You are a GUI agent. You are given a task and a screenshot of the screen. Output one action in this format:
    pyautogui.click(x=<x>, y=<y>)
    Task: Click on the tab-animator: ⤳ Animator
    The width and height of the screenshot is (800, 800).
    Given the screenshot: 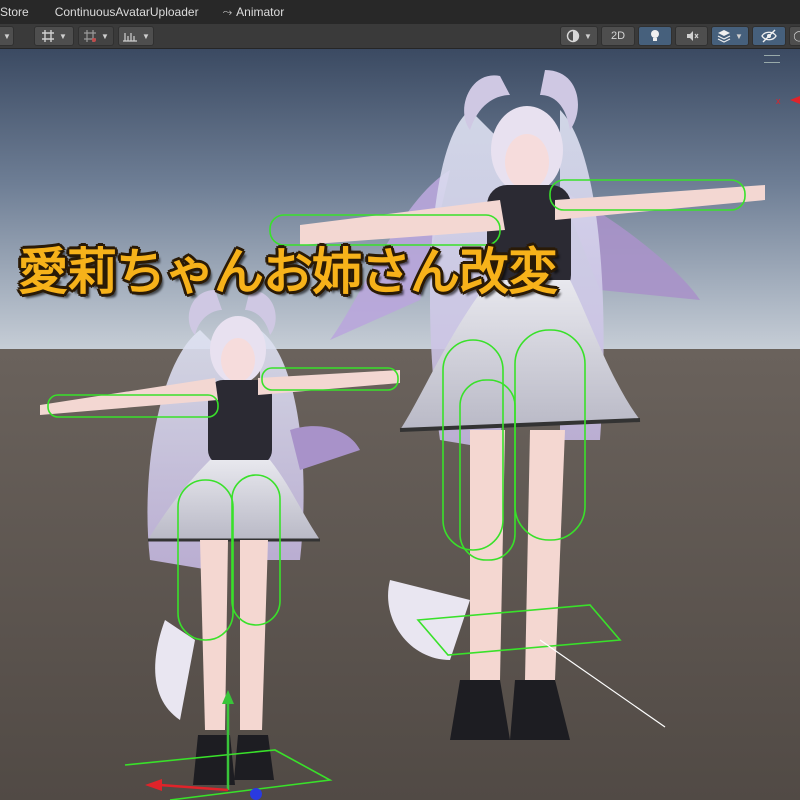 What is the action you would take?
    pyautogui.click(x=259, y=12)
    